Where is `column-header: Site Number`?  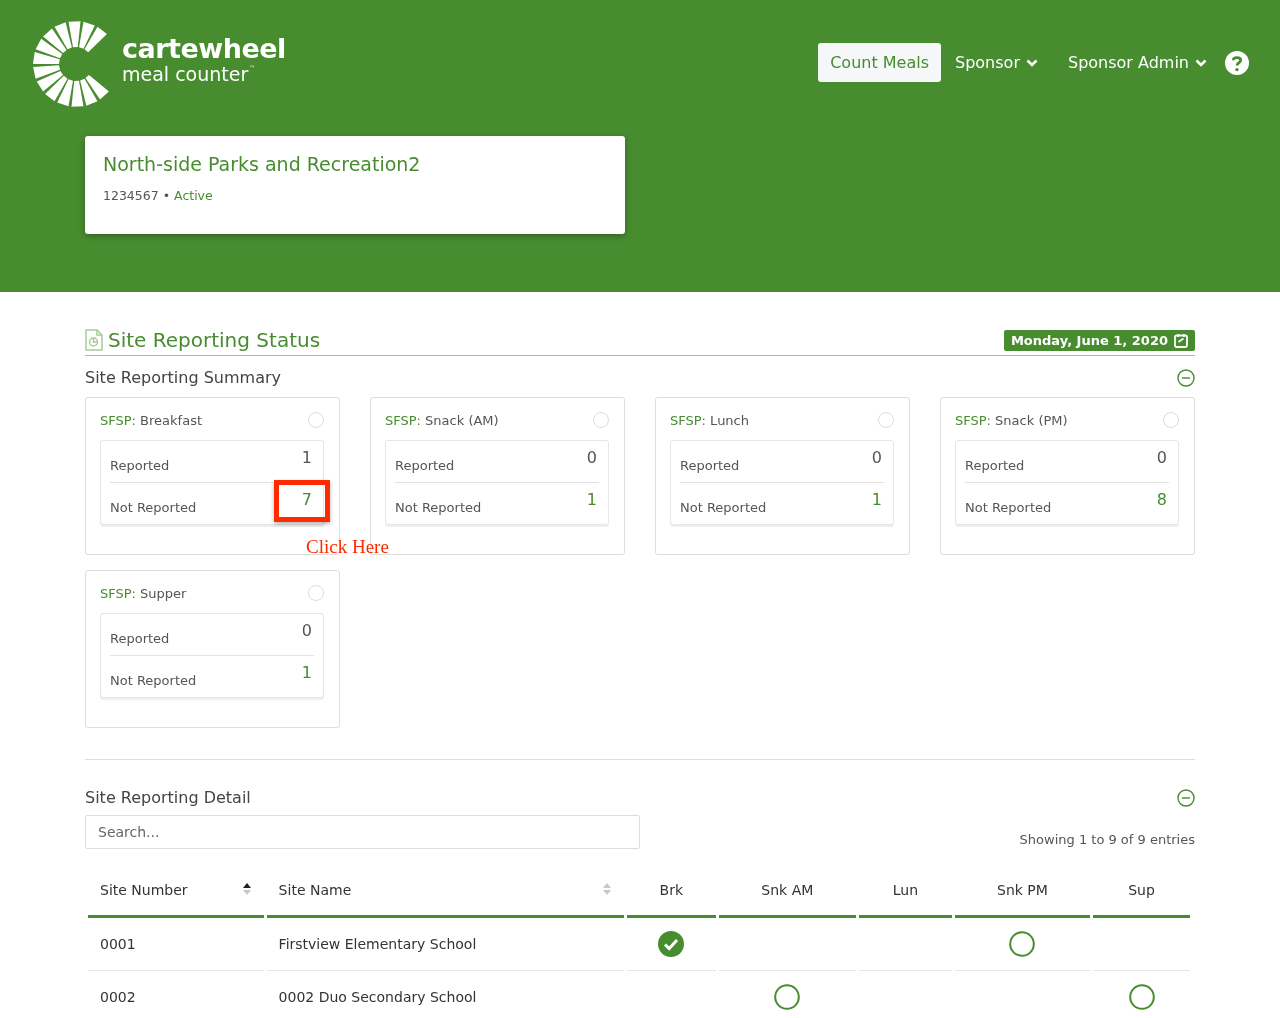 column-header: Site Number is located at coordinates (176, 891).